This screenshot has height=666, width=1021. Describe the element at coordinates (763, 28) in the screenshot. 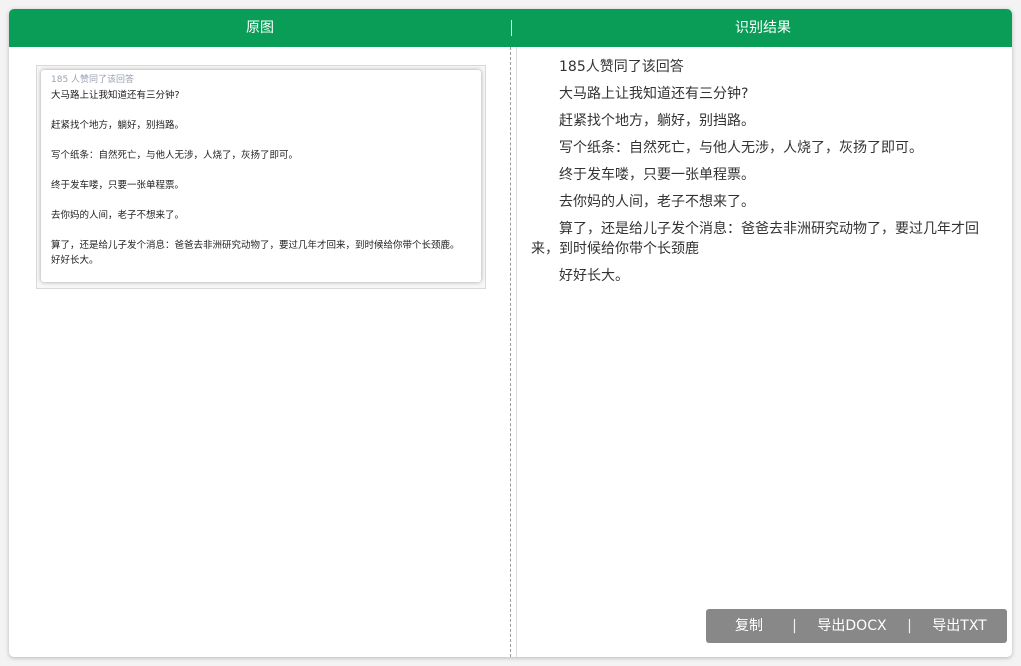

I see `recognition-result-title: 识别结果` at that location.